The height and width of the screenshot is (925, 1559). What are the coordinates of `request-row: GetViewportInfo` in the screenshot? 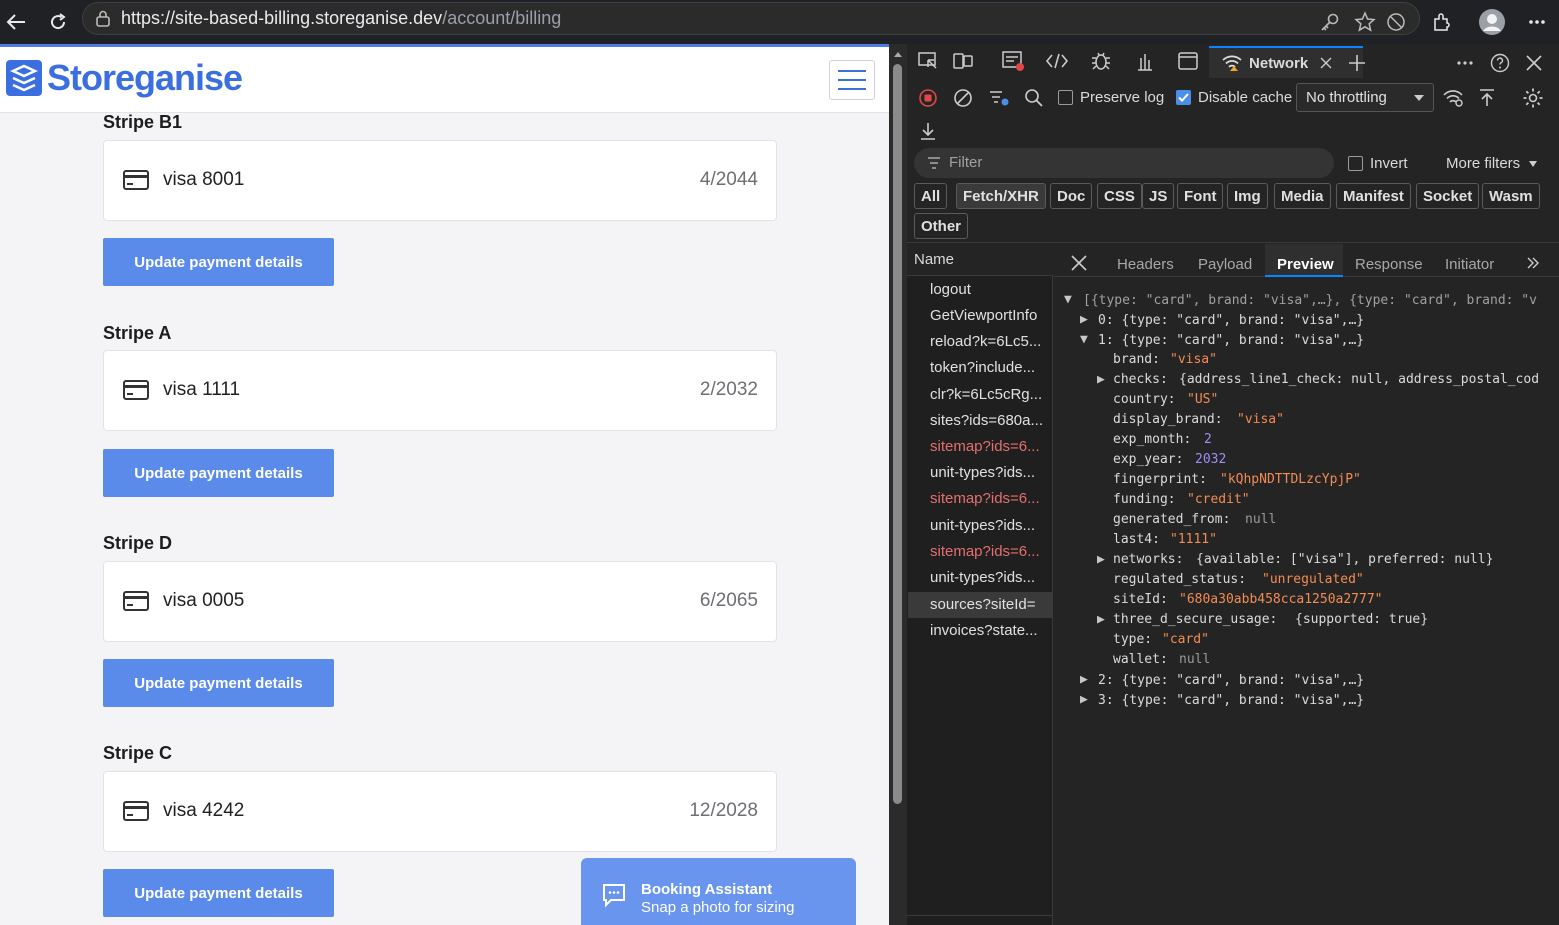 It's located at (989, 315).